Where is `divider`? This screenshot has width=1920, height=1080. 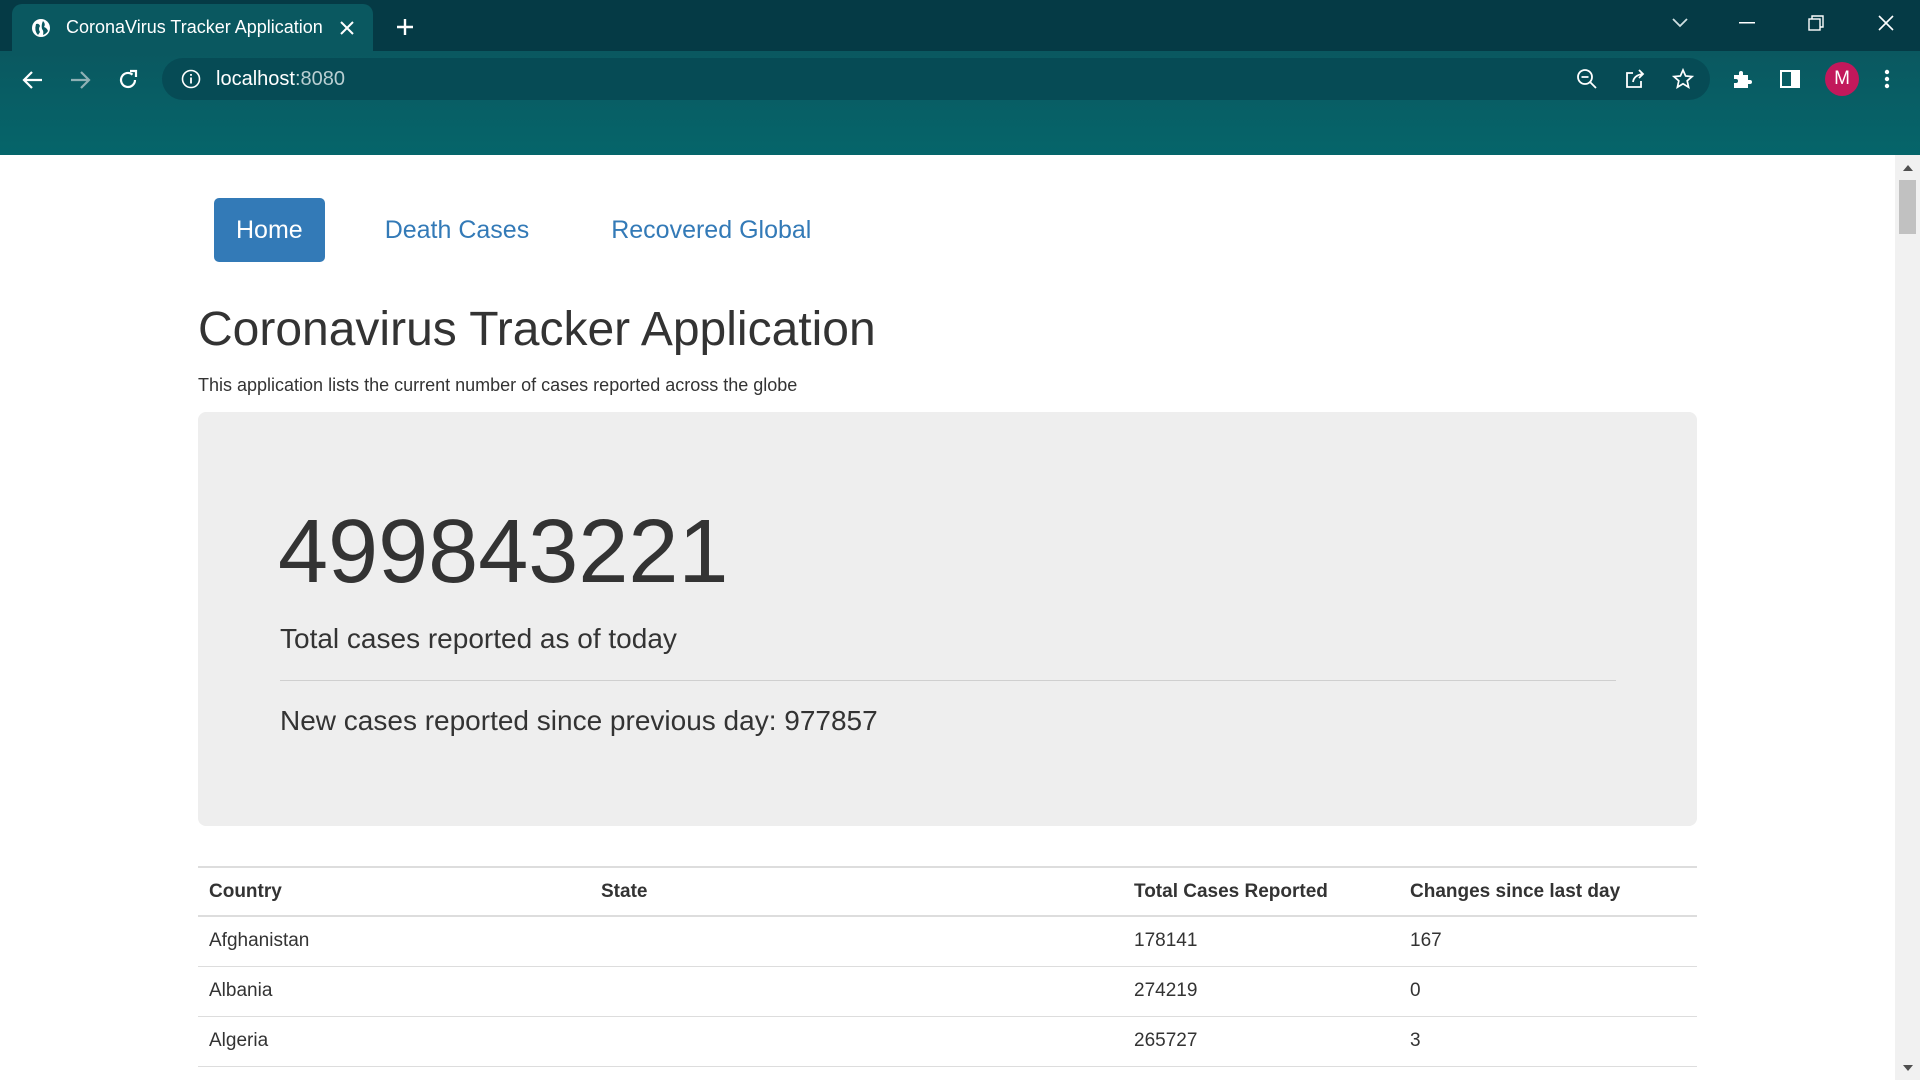
divider is located at coordinates (948, 680).